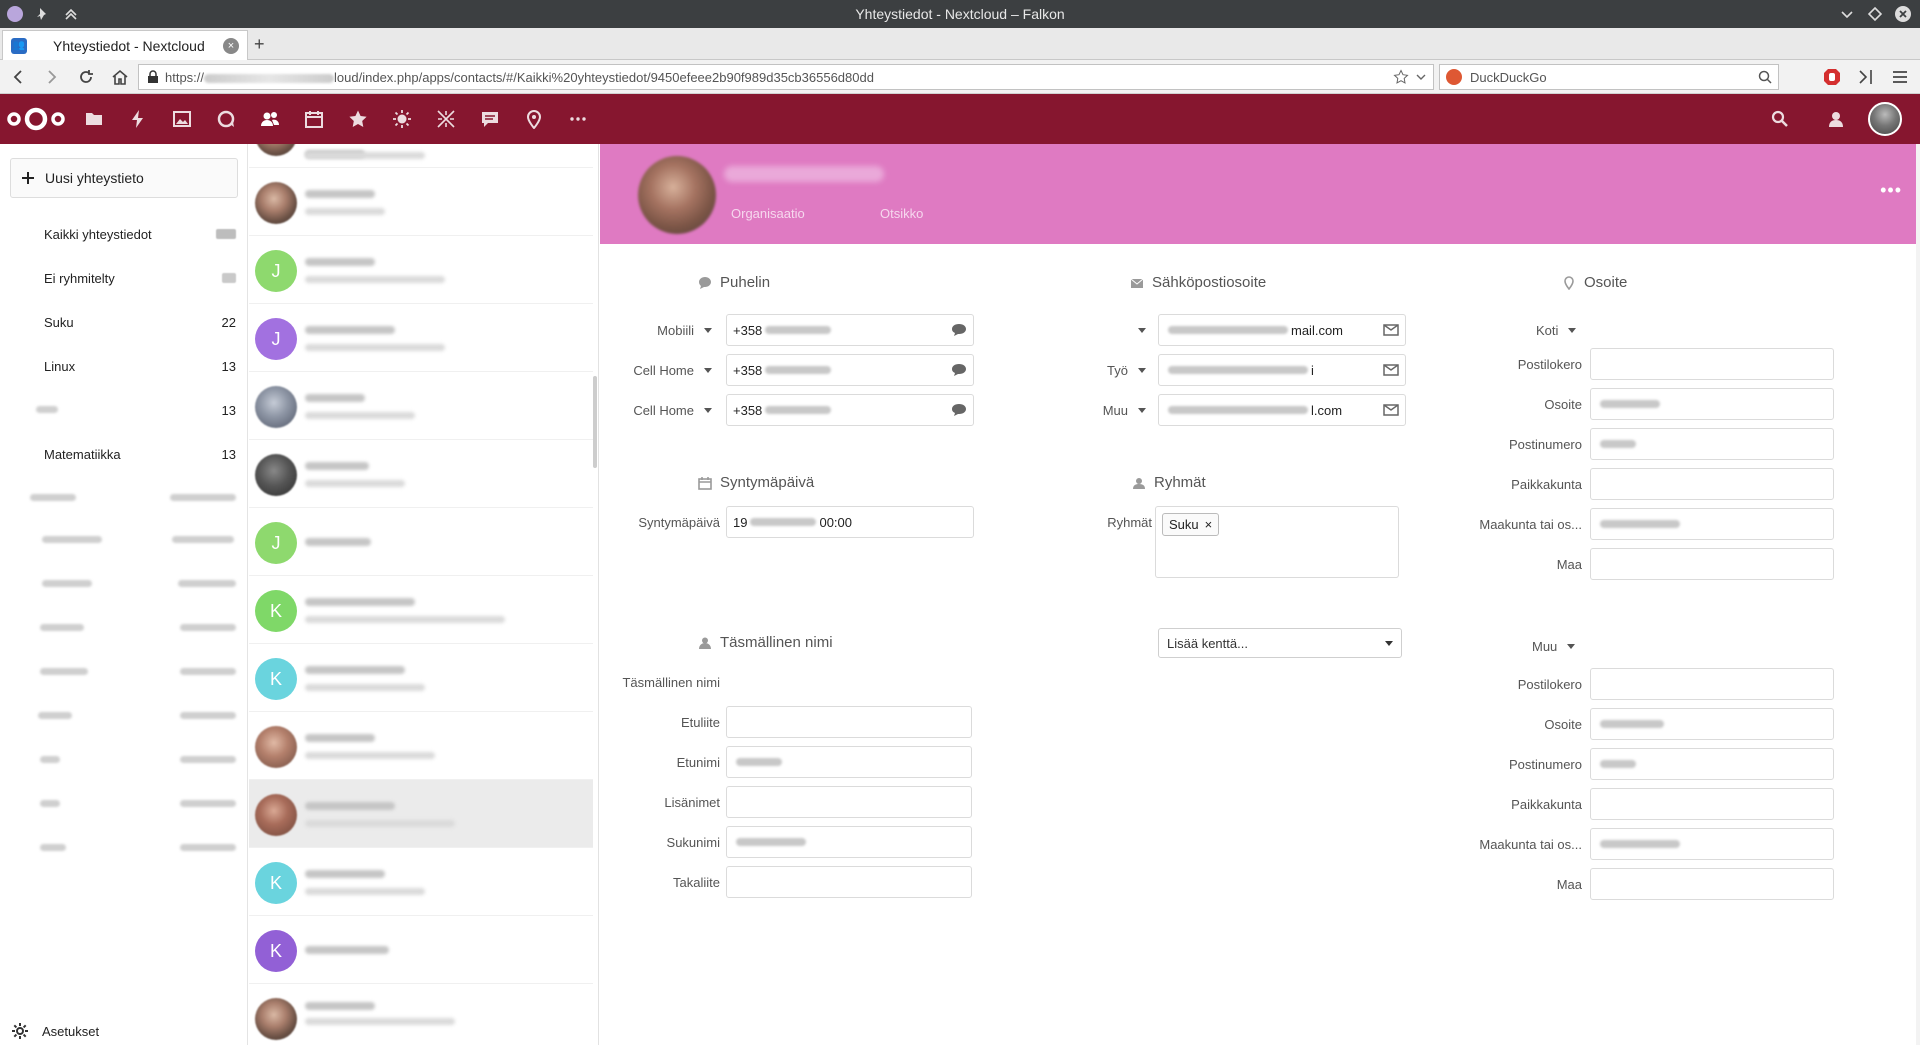 The width and height of the screenshot is (1920, 1045). Describe the element at coordinates (120, 77) in the screenshot. I see `home-icon` at that location.